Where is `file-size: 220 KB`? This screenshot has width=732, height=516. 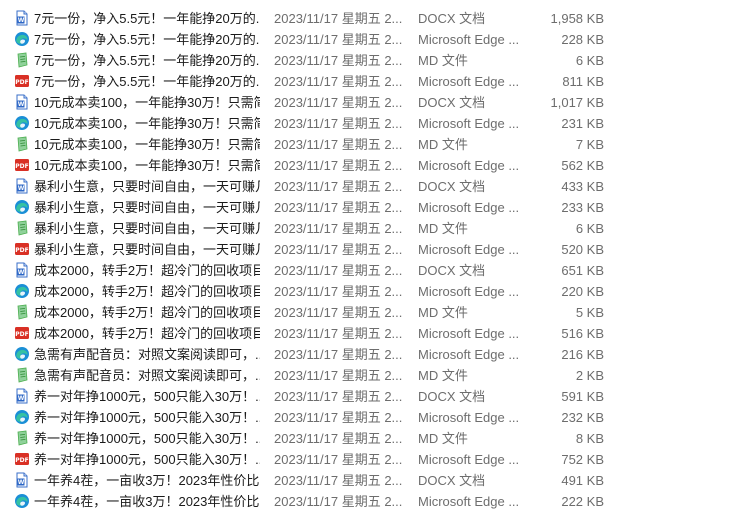
file-size: 220 KB is located at coordinates (582, 291).